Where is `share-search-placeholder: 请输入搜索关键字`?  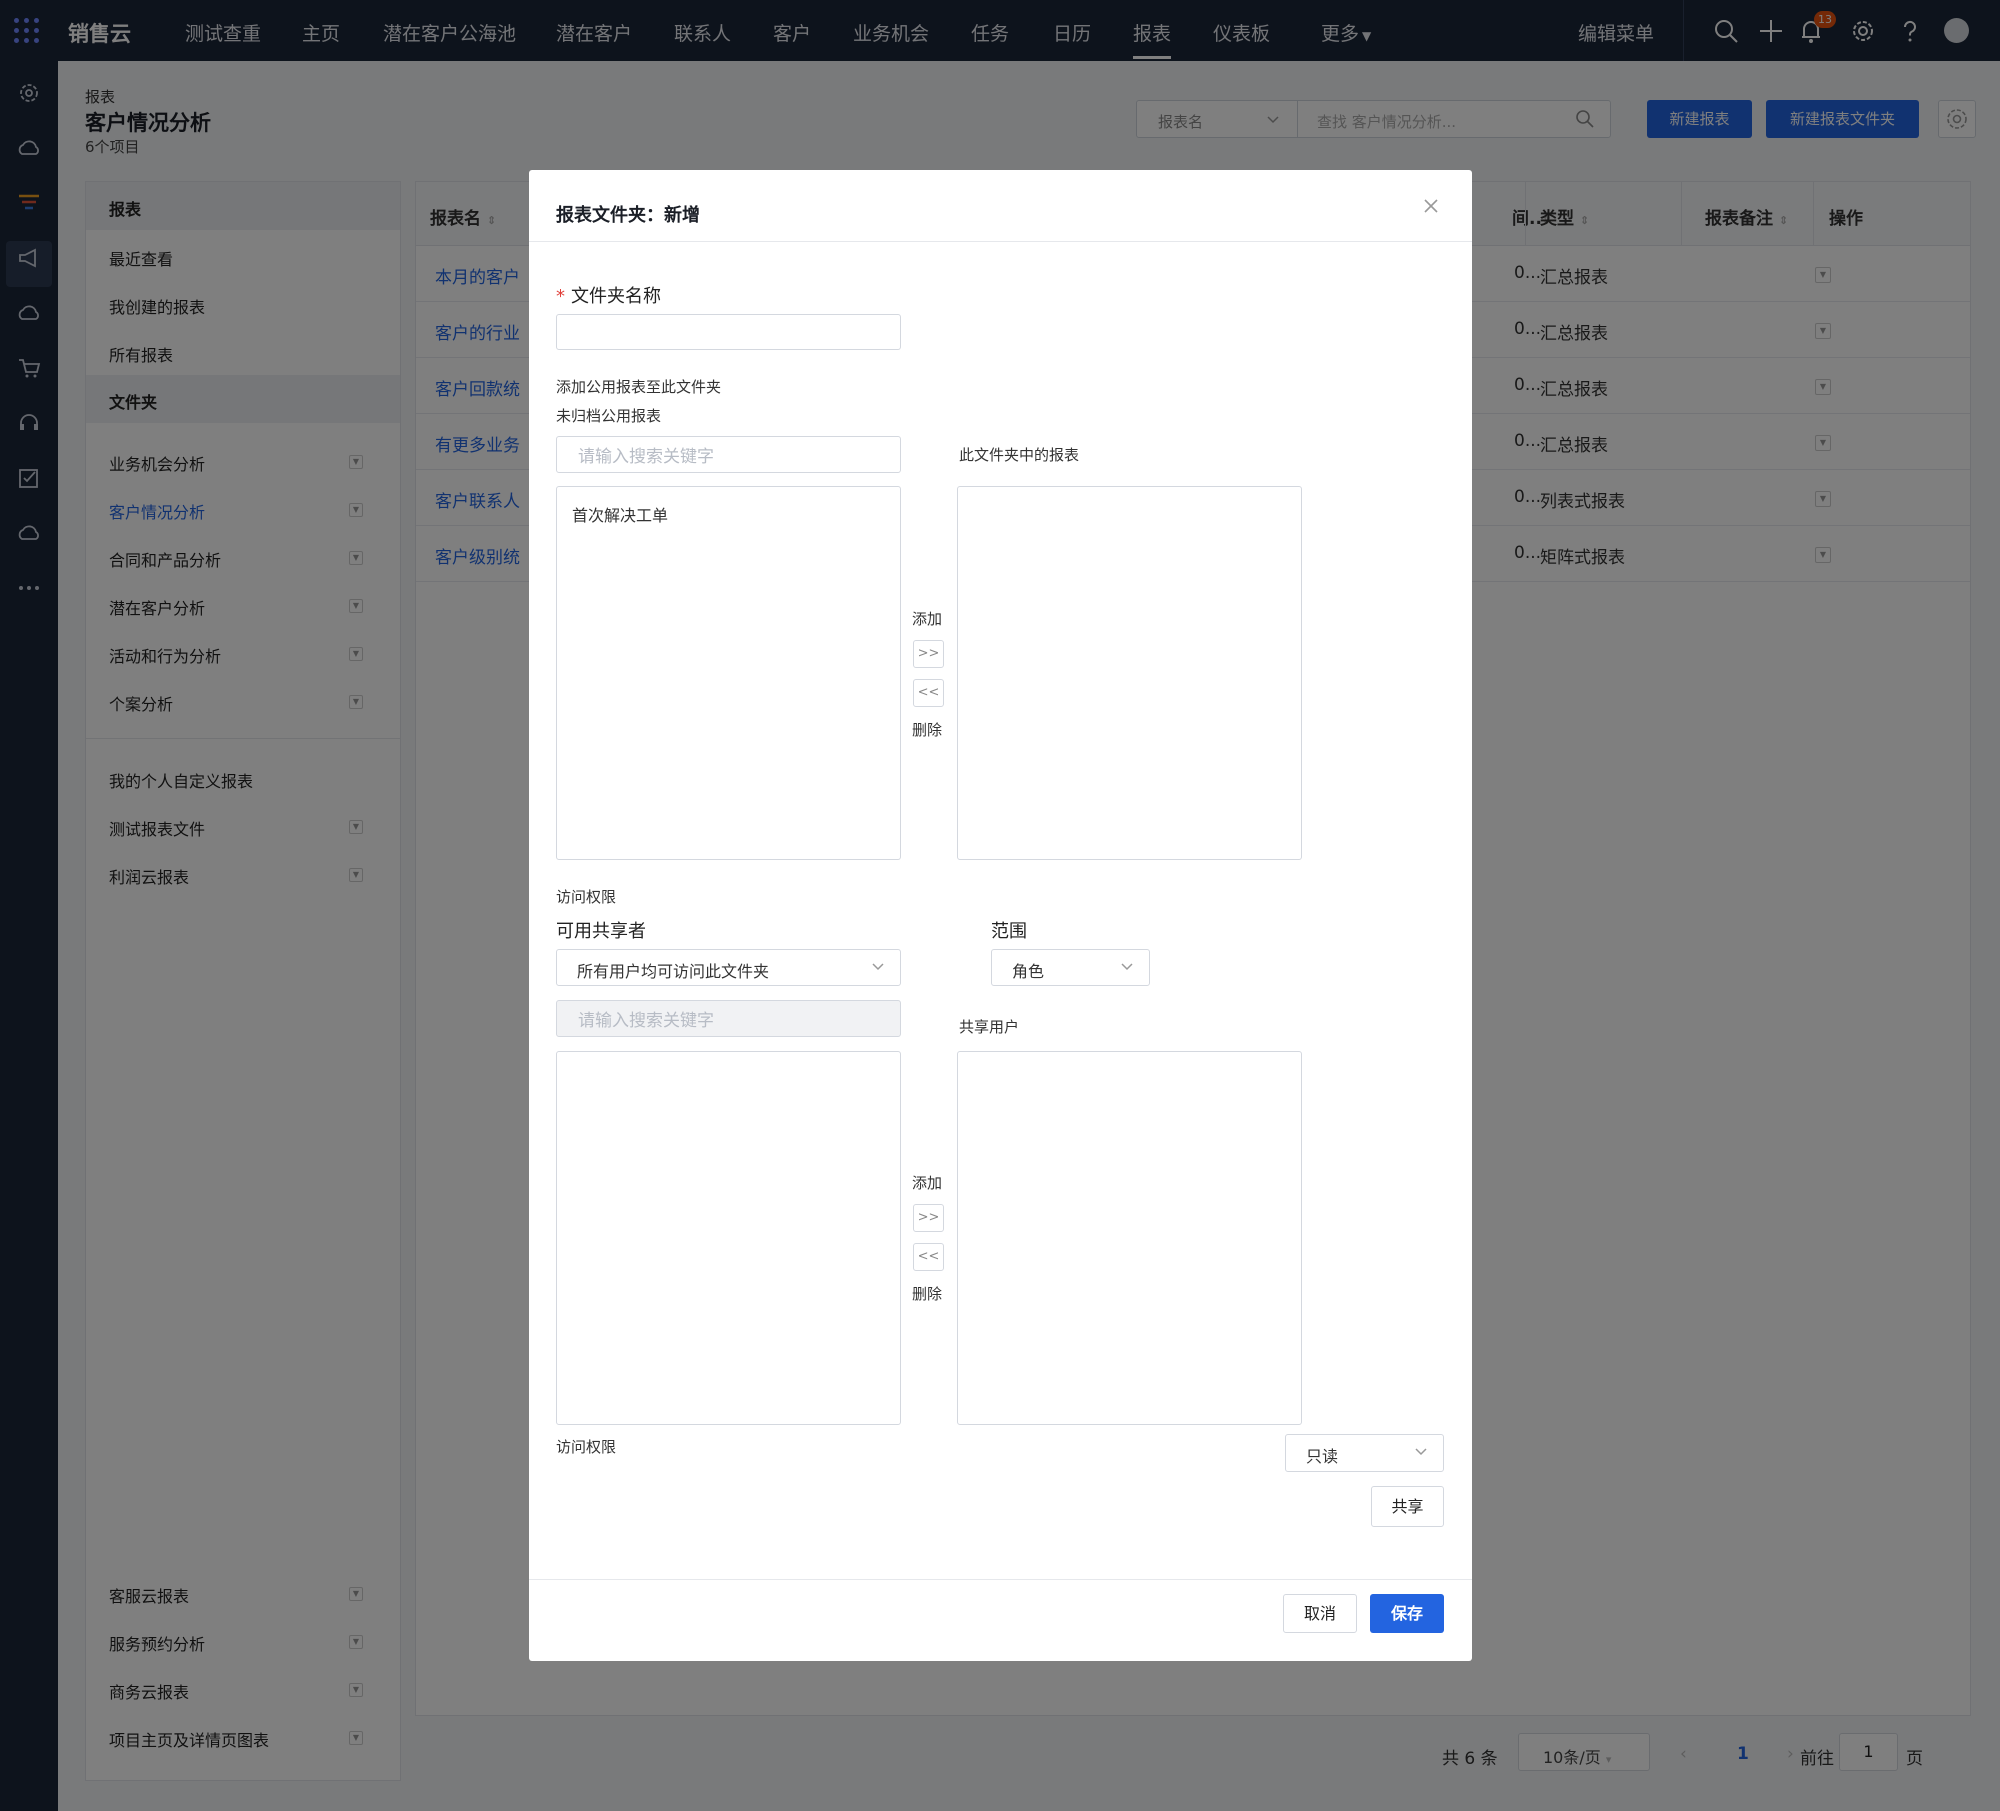 share-search-placeholder: 请输入搜索关键字 is located at coordinates (646, 1021).